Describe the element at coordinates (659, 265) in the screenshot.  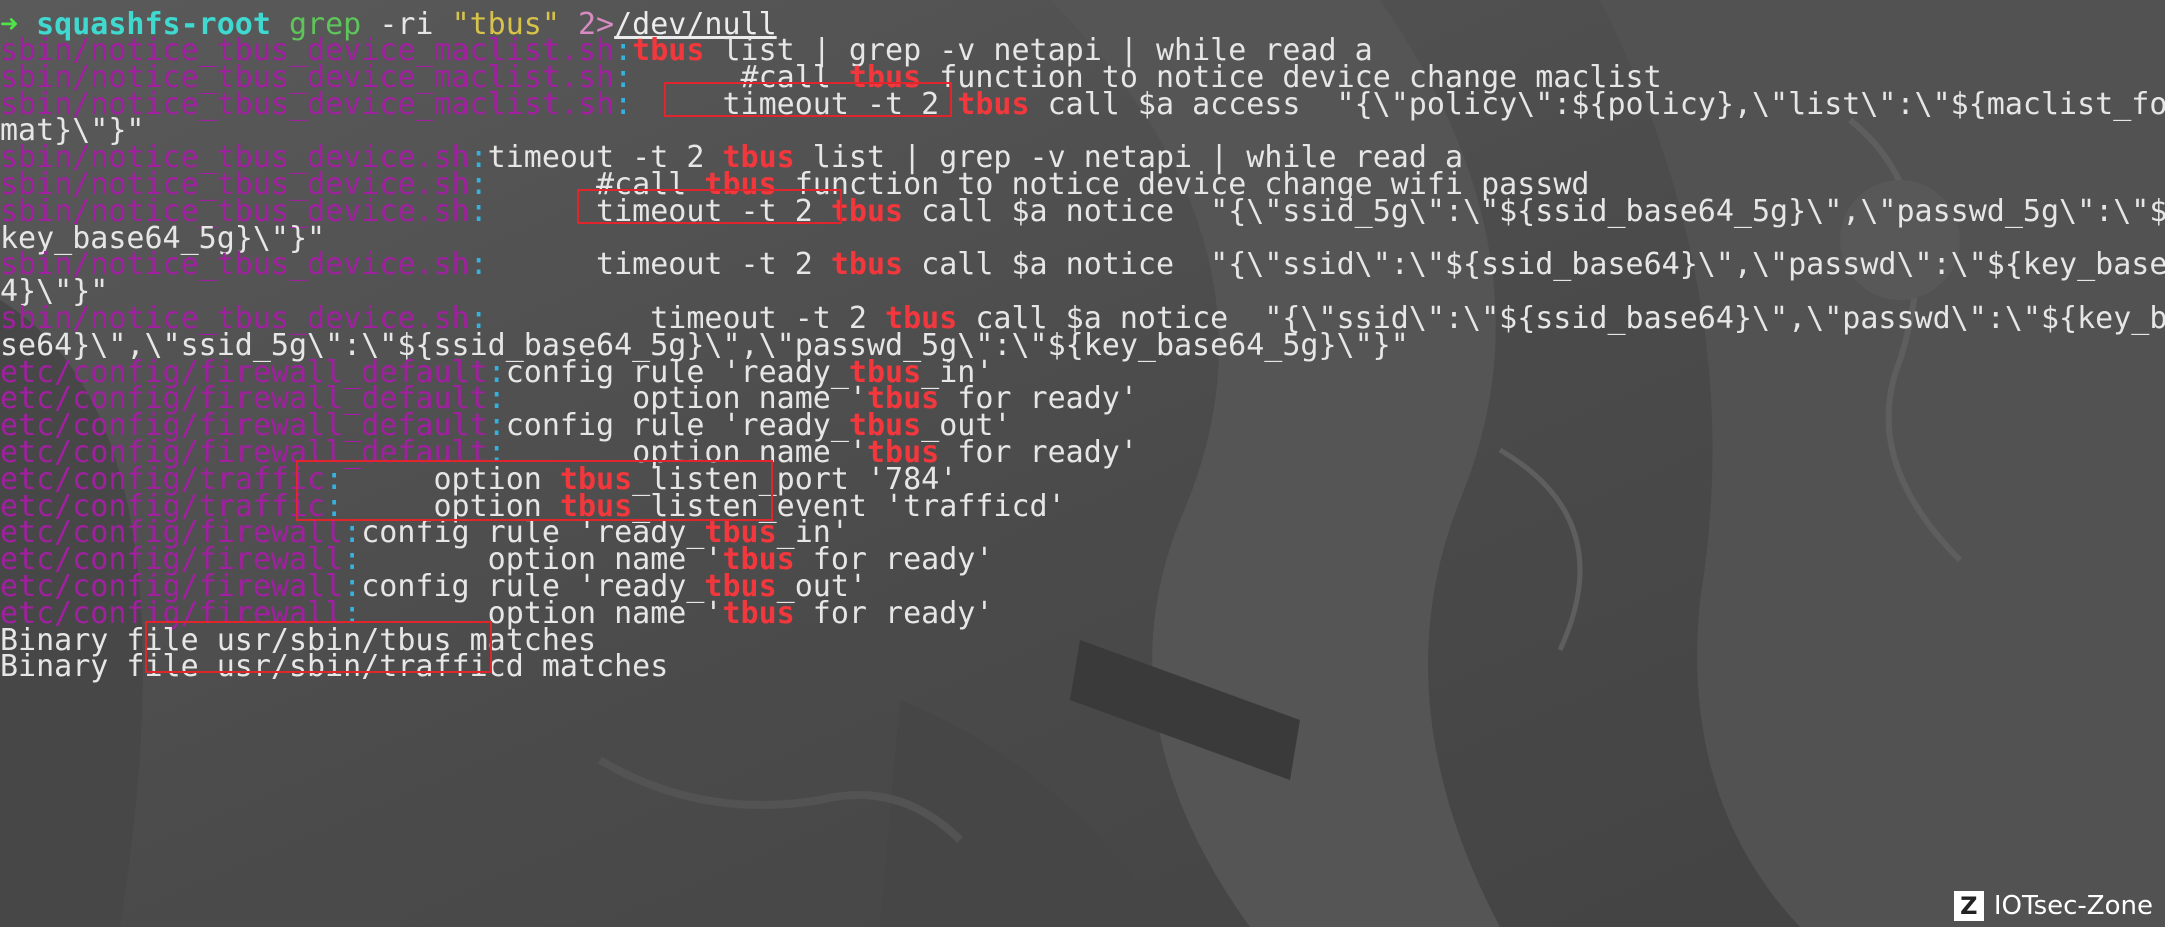
I see `line-text: timeout -t 2` at that location.